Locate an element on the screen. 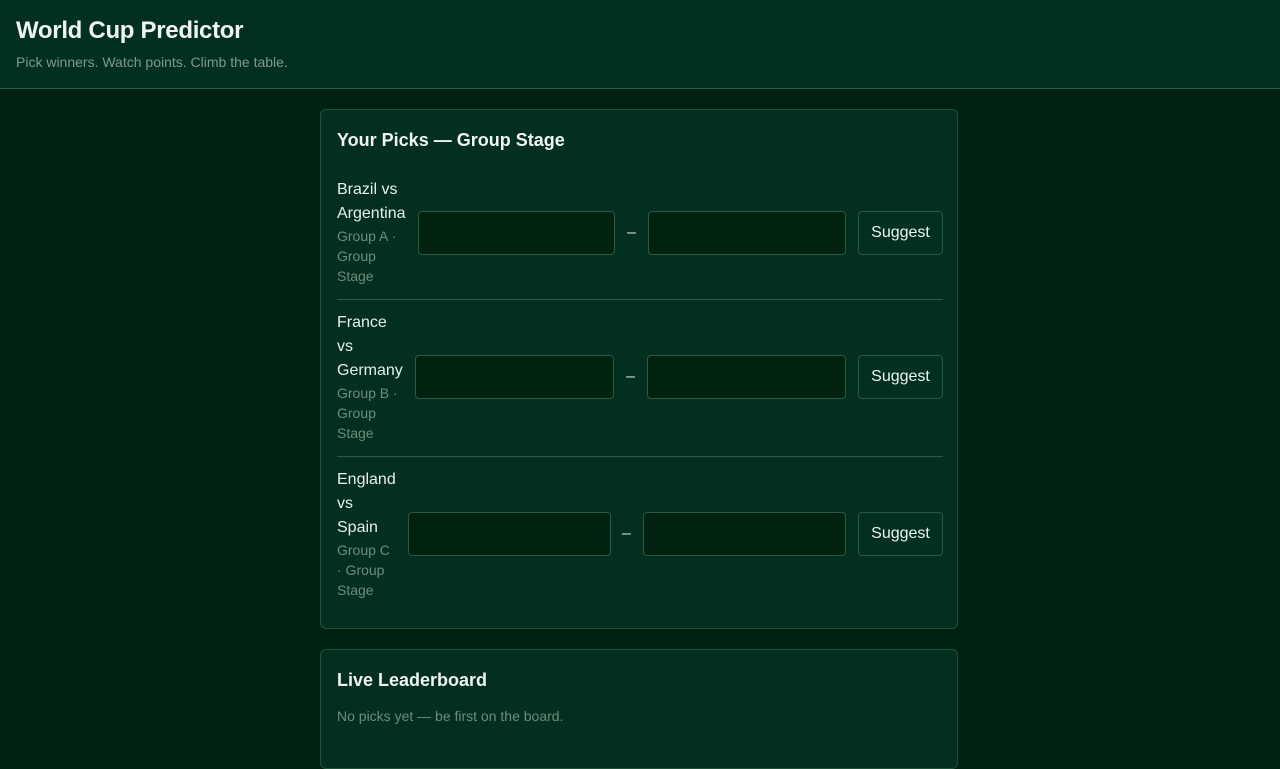  app-title: World Cup Predictor is located at coordinates (130, 30).